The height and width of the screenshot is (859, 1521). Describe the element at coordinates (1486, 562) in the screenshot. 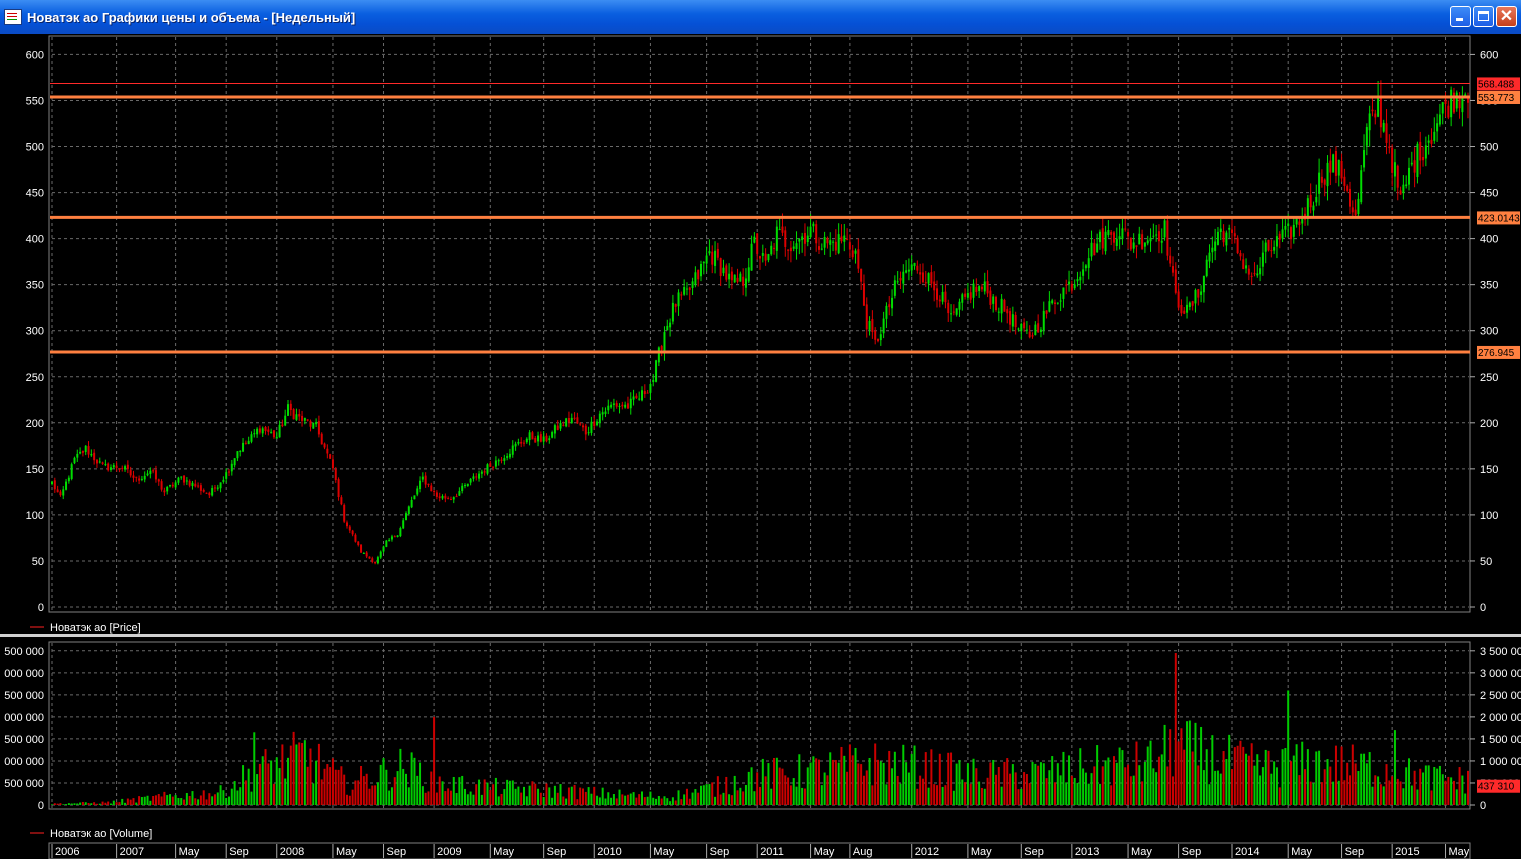

I see `price-tick-label-right: 50` at that location.